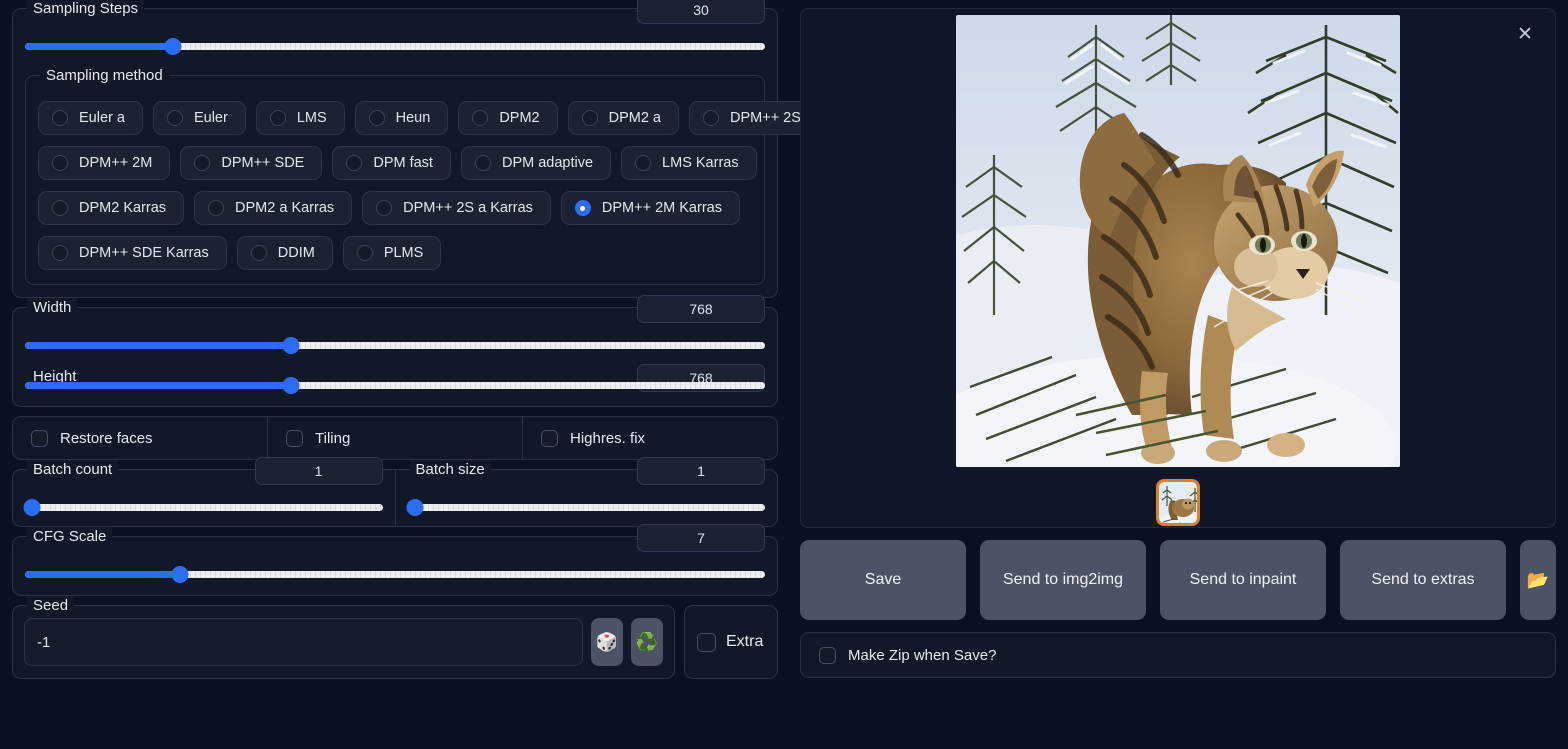 The image size is (1568, 749). What do you see at coordinates (311, 118) in the screenshot?
I see `sampler-label: LMS` at bounding box center [311, 118].